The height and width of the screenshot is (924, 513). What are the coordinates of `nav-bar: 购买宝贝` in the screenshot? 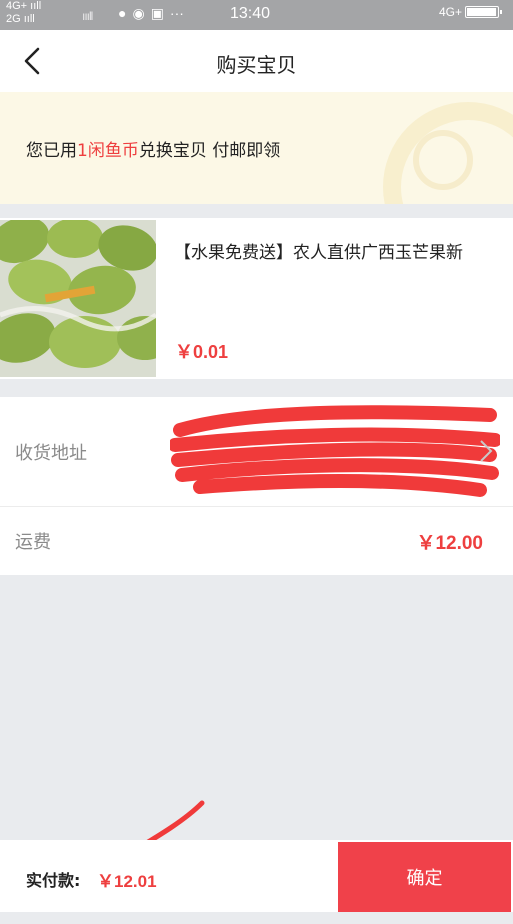 It's located at (256, 61).